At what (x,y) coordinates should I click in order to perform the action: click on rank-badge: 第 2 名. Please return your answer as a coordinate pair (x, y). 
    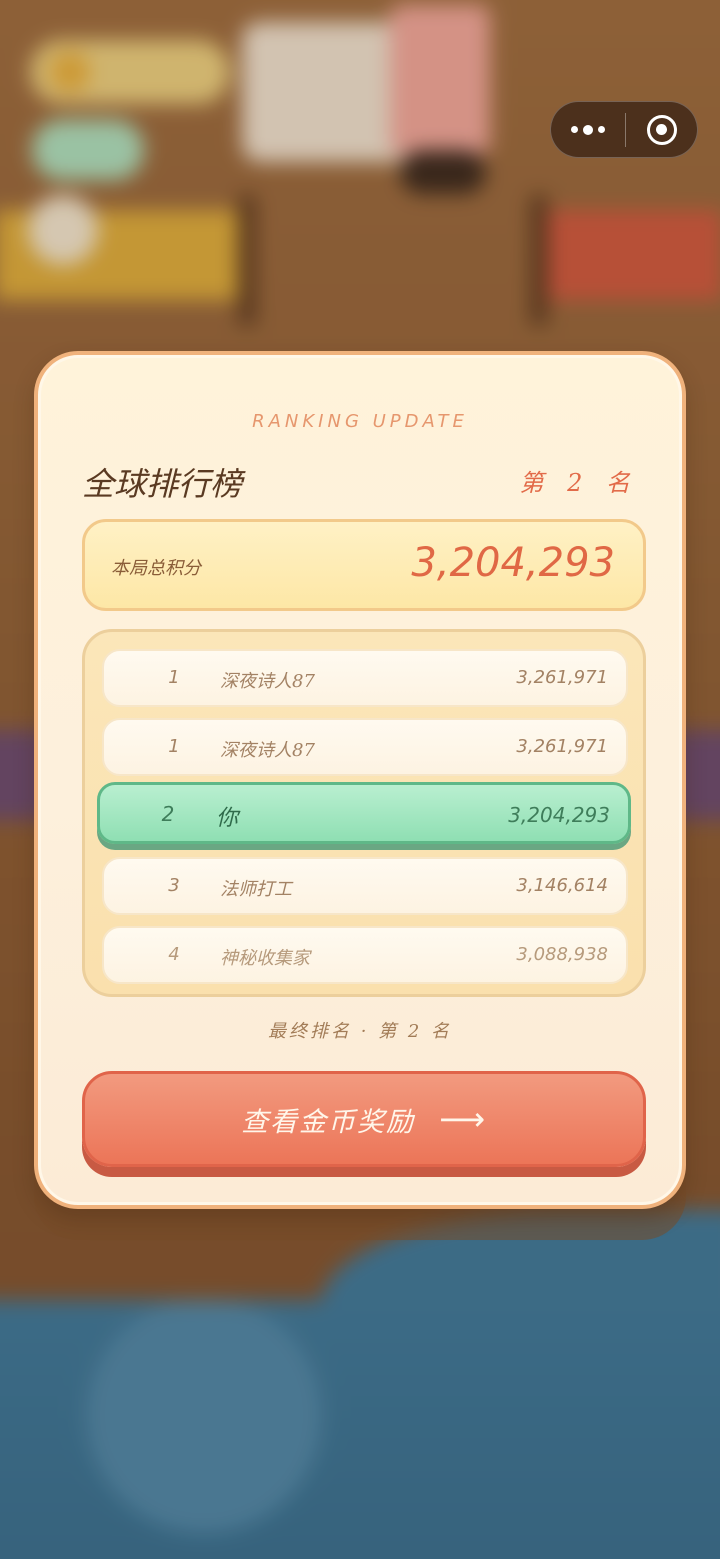
    Looking at the image, I should click on (578, 483).